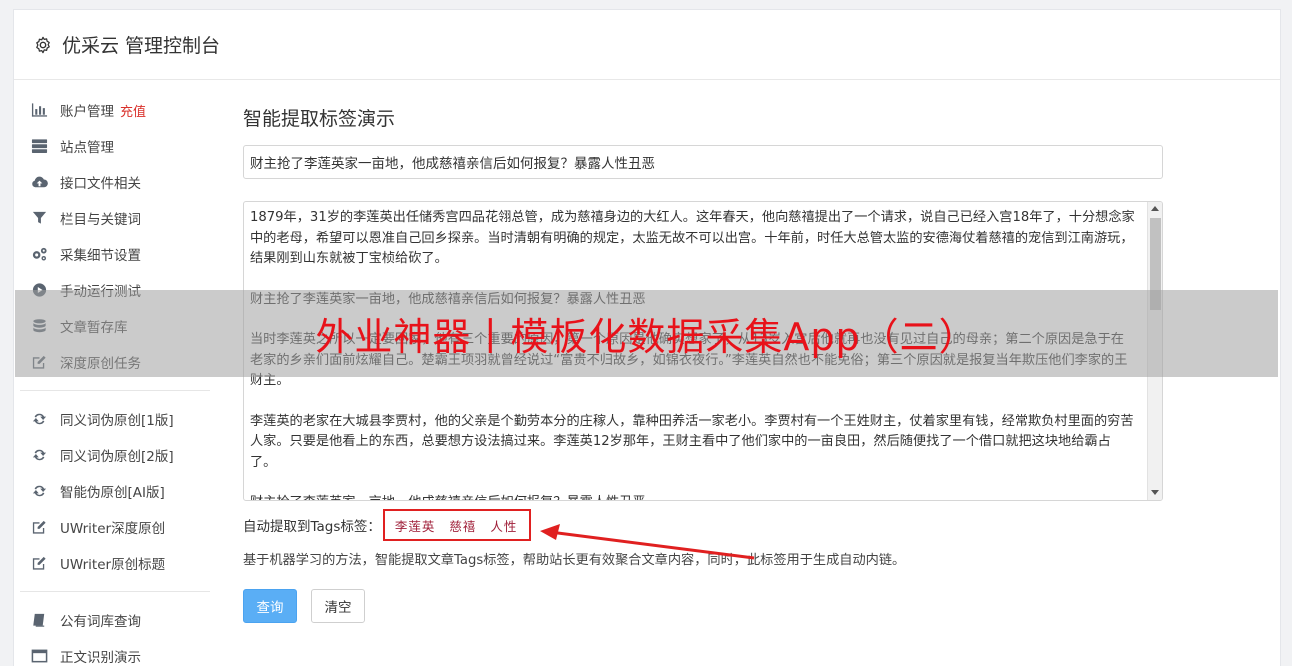 This screenshot has height=666, width=1292. Describe the element at coordinates (504, 526) in the screenshot. I see `tag-item: 人性` at that location.